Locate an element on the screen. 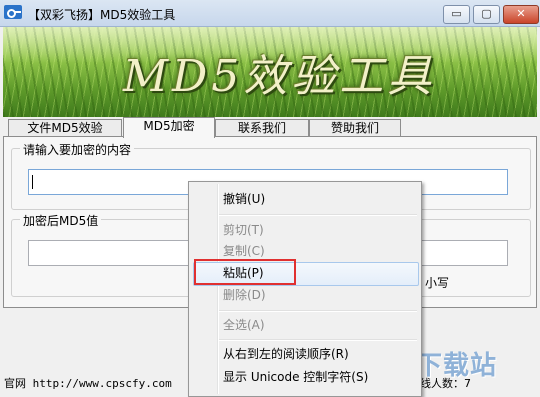 Image resolution: width=540 pixels, height=397 pixels. tab-strip: 文件MD5效验 MD5加密 联系我们 赞助我们 is located at coordinates (270, 127).